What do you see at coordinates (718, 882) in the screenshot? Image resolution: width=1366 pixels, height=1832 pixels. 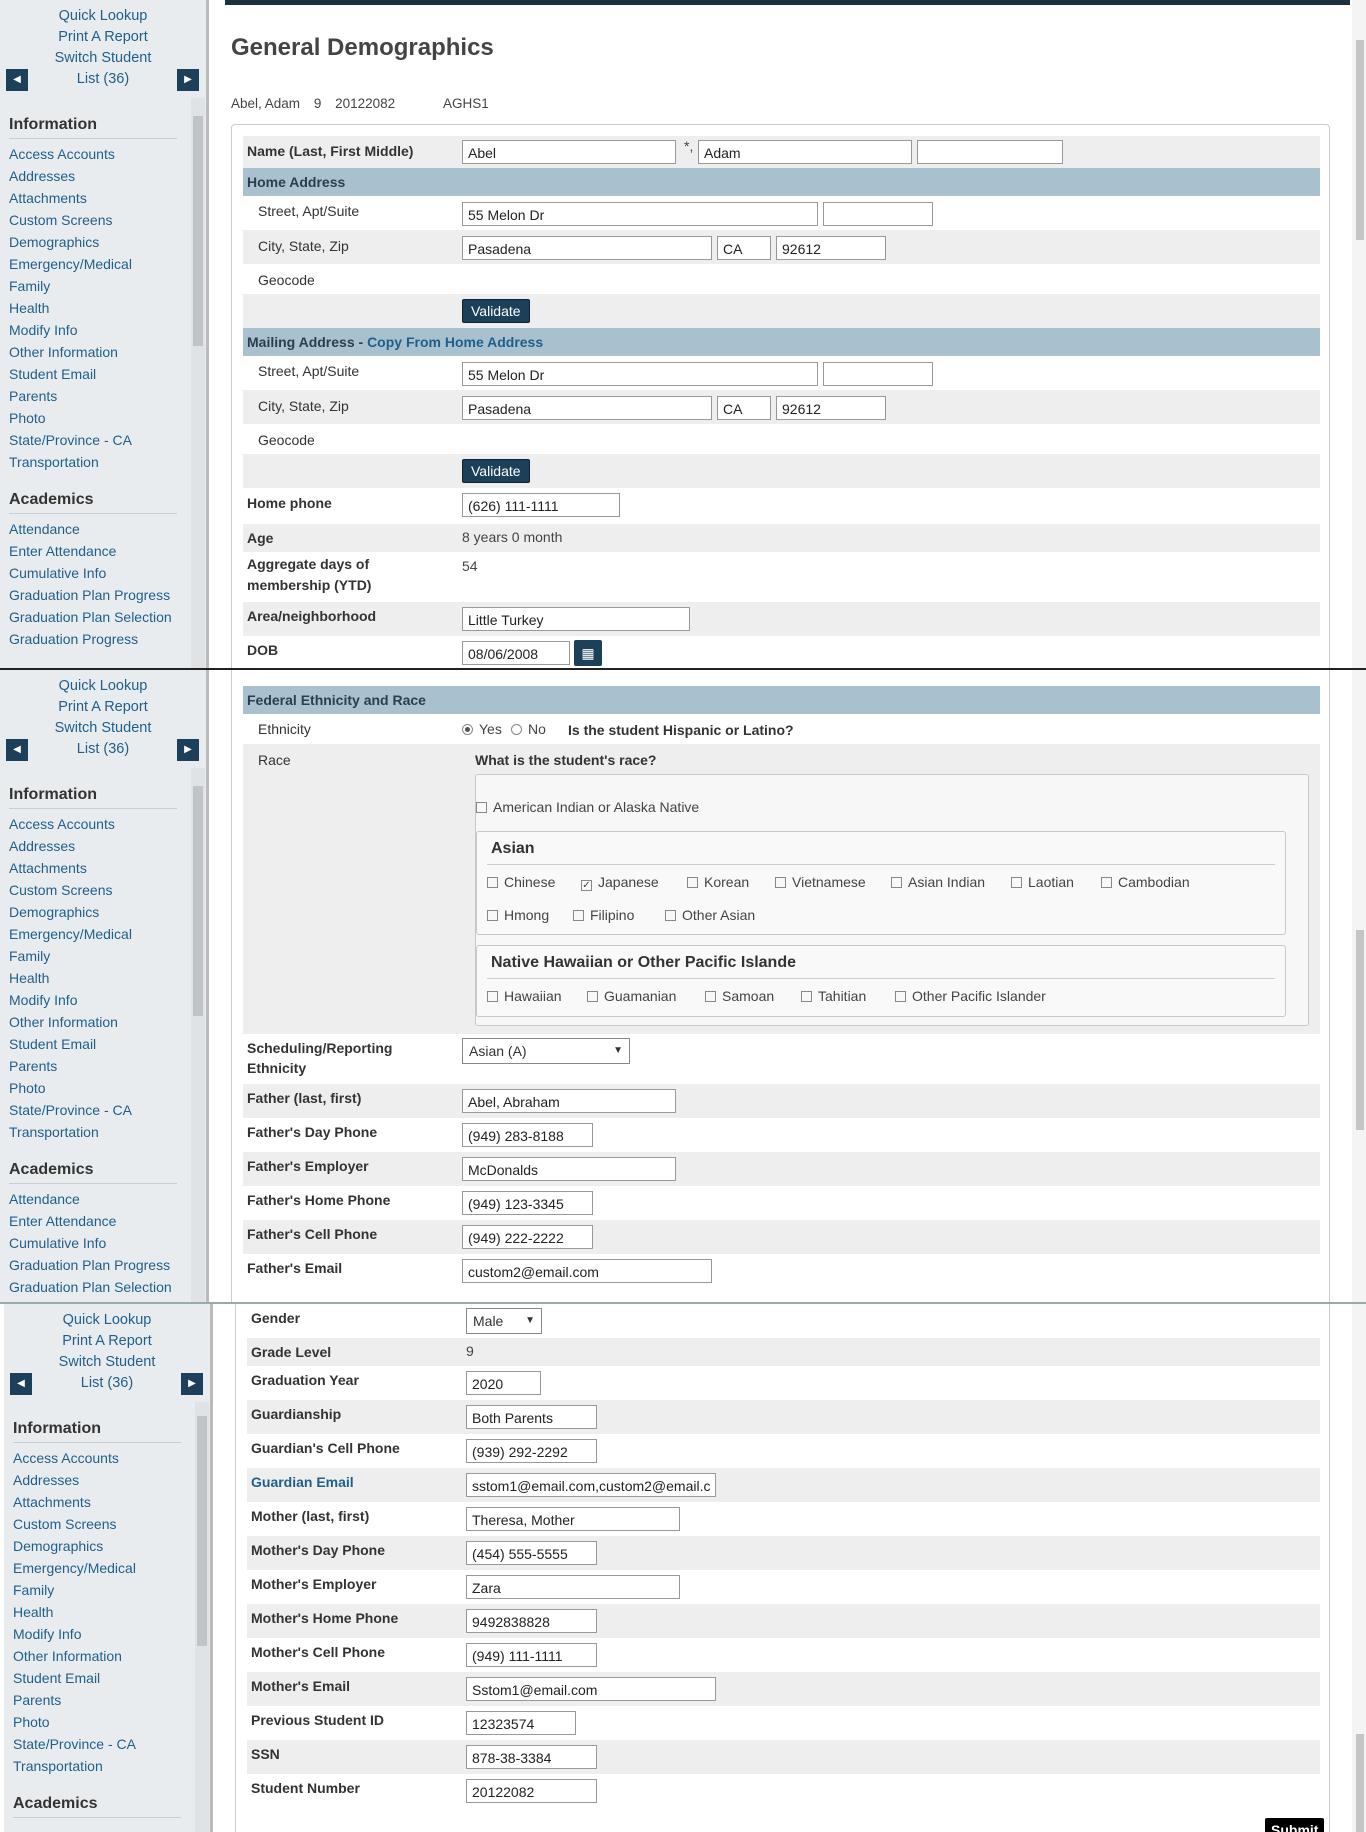 I see `asian-option-checkbox: Korean` at bounding box center [718, 882].